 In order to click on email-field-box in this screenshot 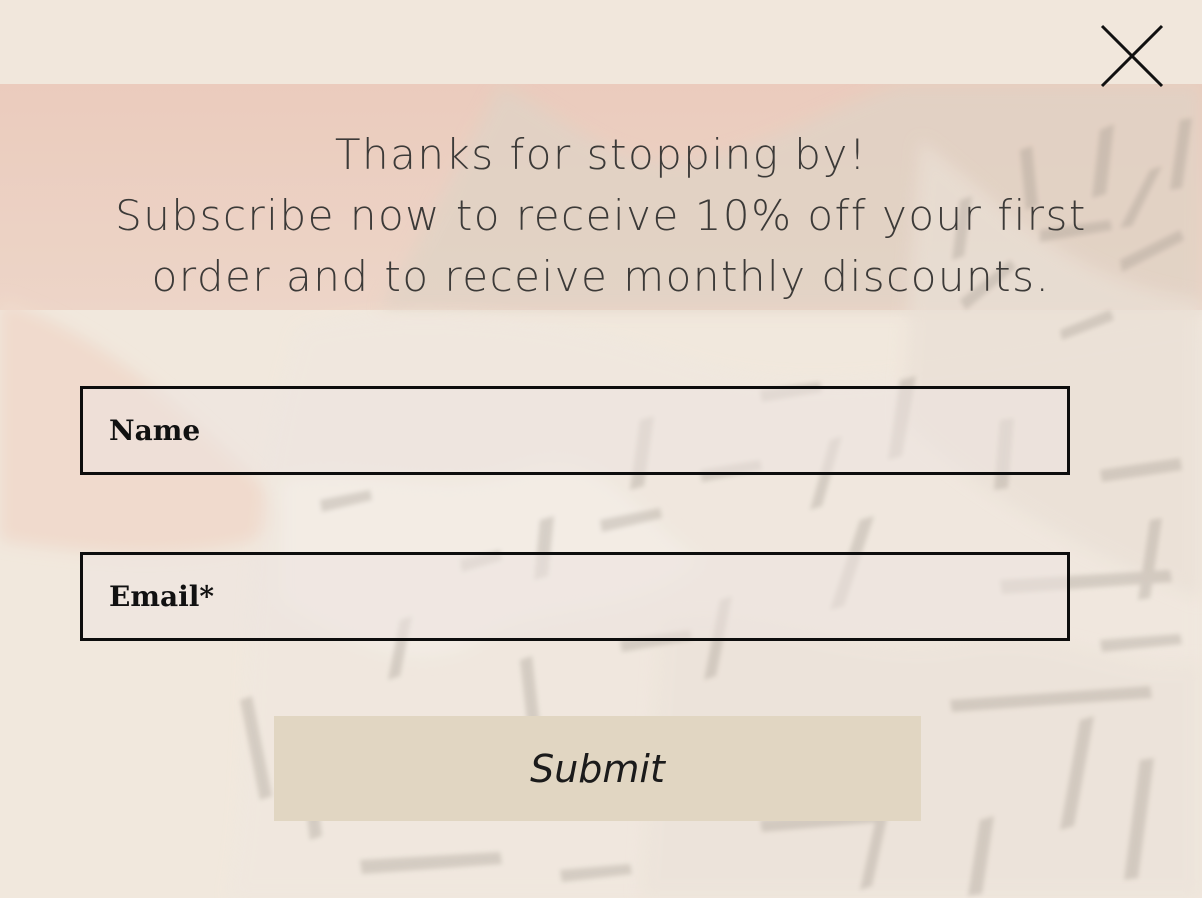, I will do `click(575, 596)`.